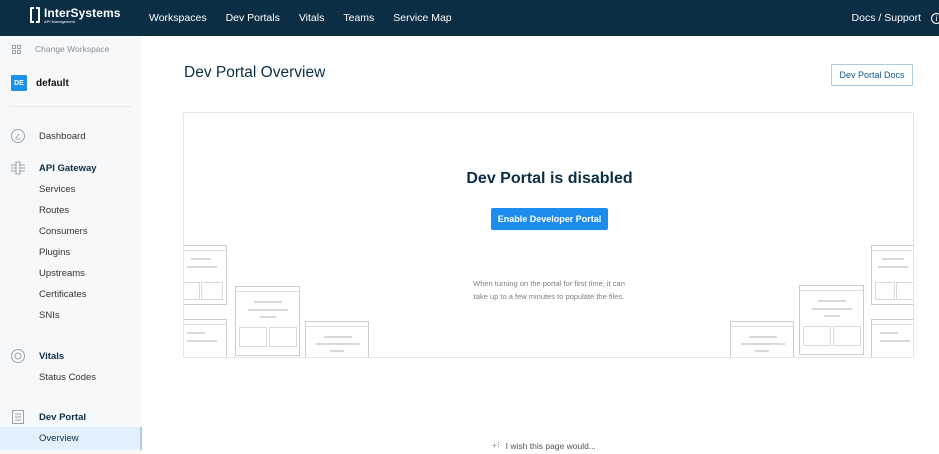  What do you see at coordinates (82, 13) in the screenshot?
I see `logo-name: InterSystems` at bounding box center [82, 13].